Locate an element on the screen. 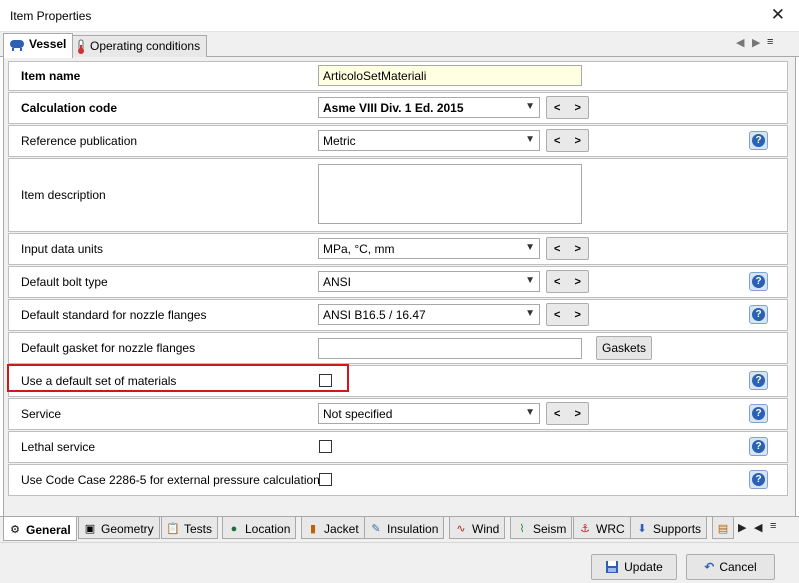 The height and width of the screenshot is (583, 799). input-data-units-select: MPa, °C, mm ▼ is located at coordinates (429, 248).